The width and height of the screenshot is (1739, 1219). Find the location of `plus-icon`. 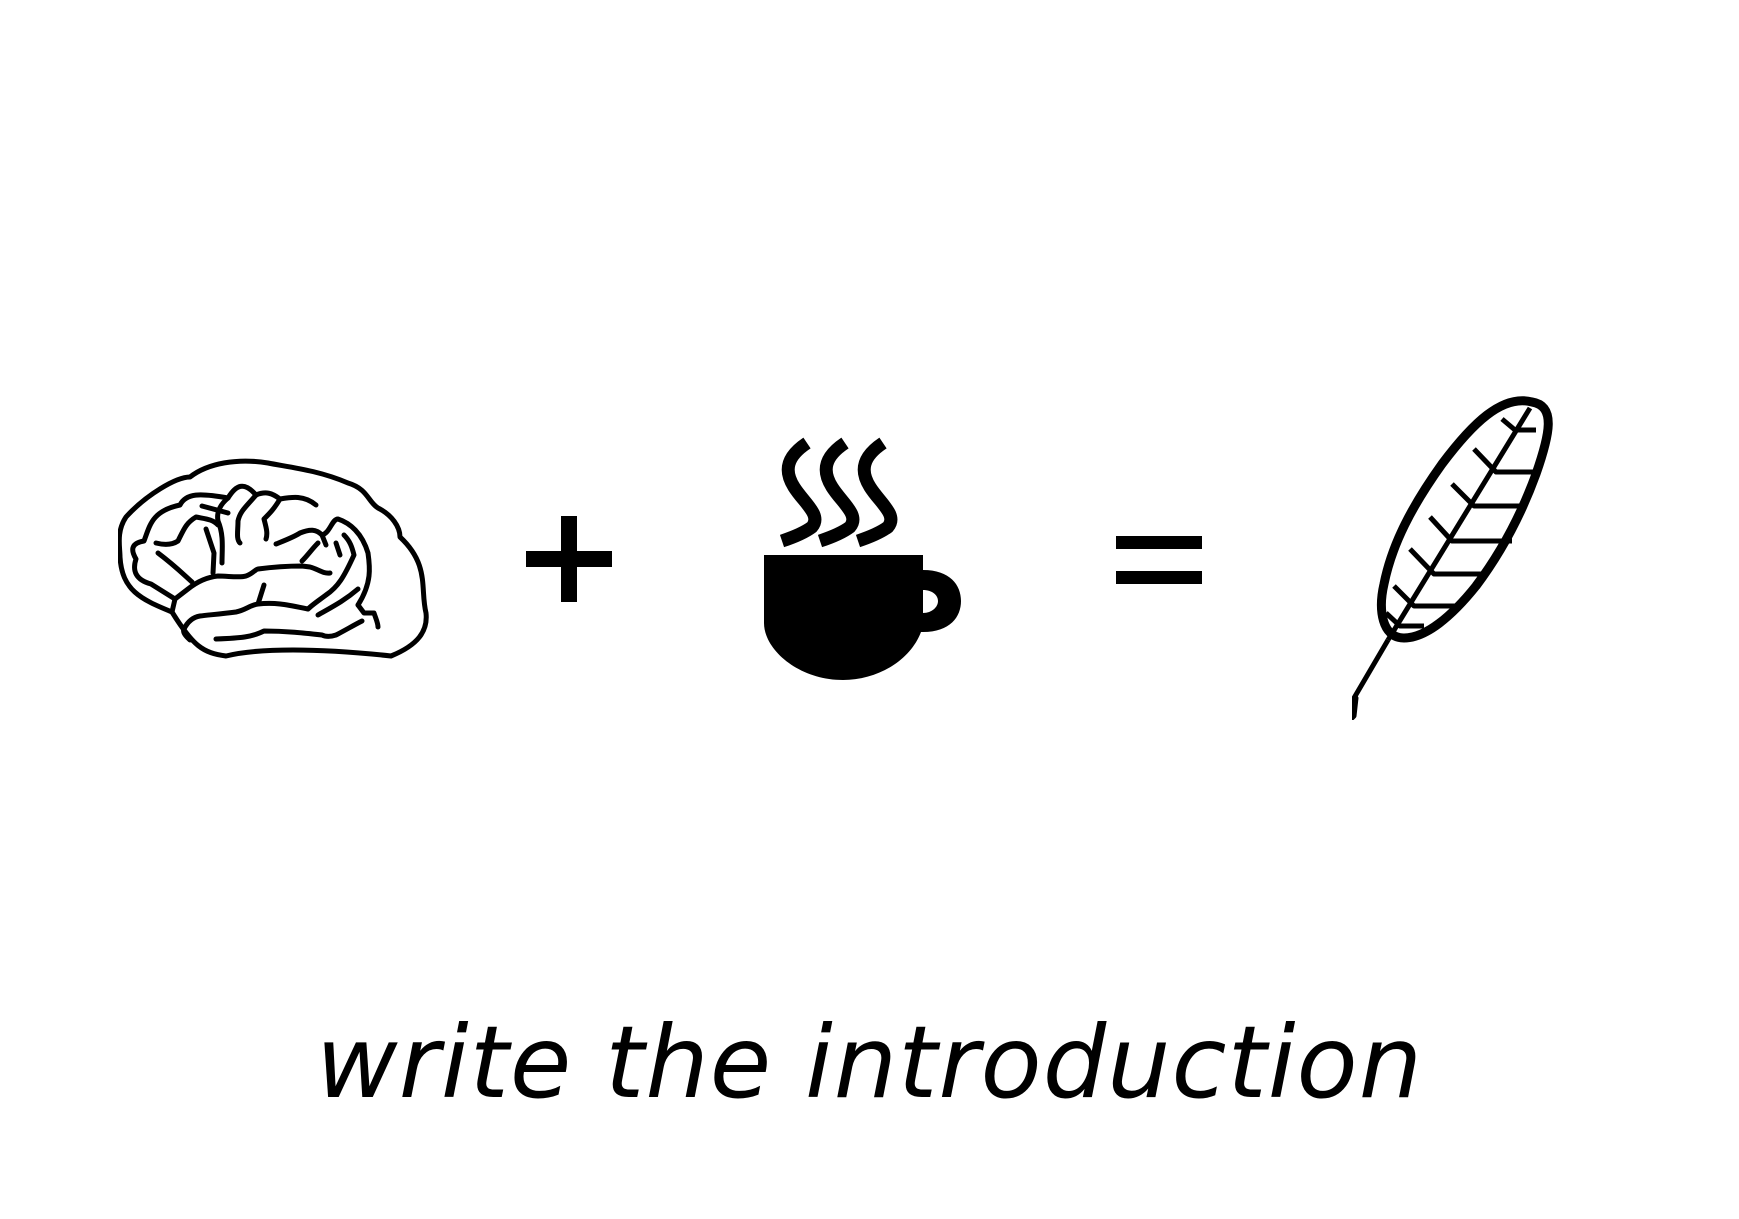

plus-icon is located at coordinates (569, 559).